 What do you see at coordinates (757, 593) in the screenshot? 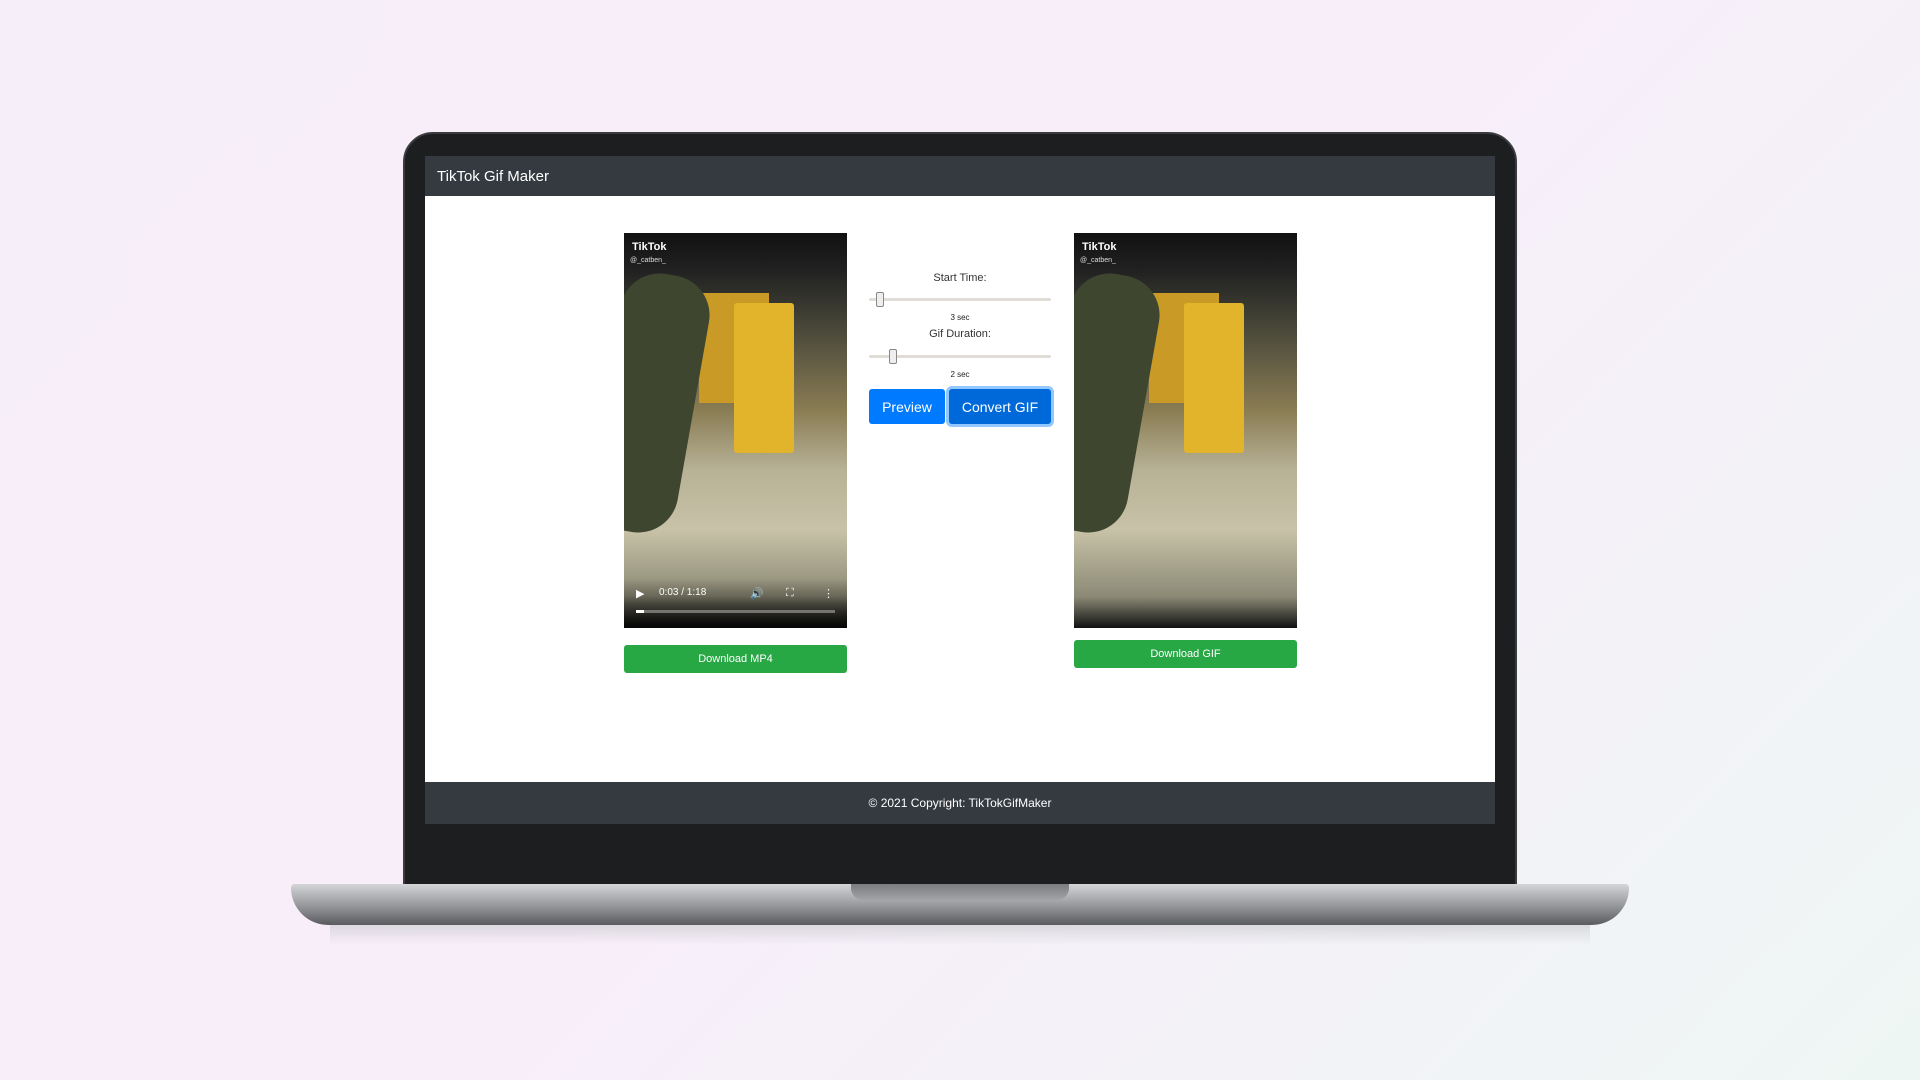
I see `volume-icon: 🔊` at bounding box center [757, 593].